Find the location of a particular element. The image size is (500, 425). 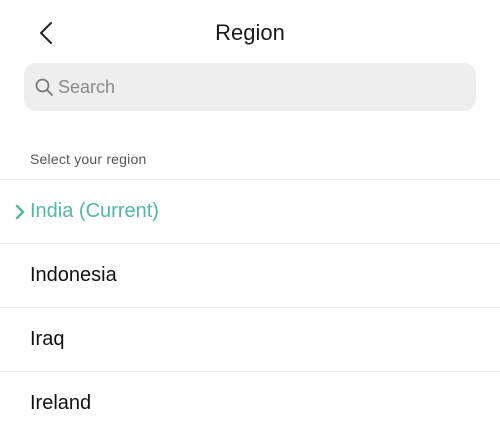

chevron-right-selected-icon is located at coordinates (20, 211).